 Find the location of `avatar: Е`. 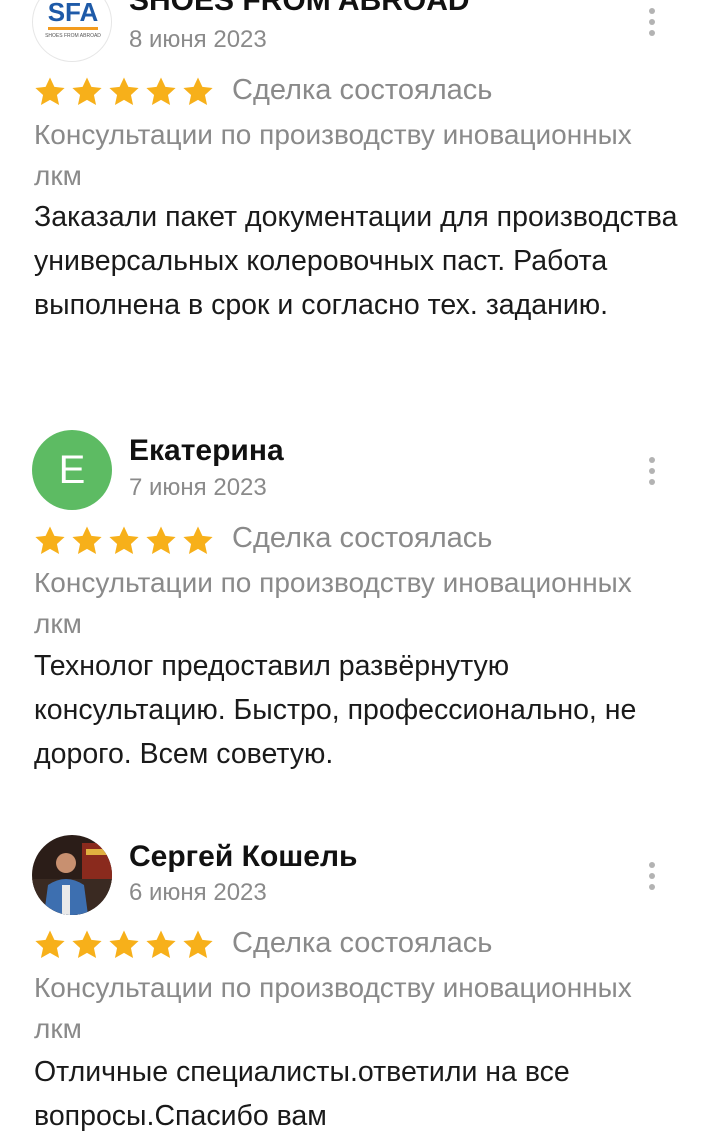

avatar: Е is located at coordinates (72, 470).